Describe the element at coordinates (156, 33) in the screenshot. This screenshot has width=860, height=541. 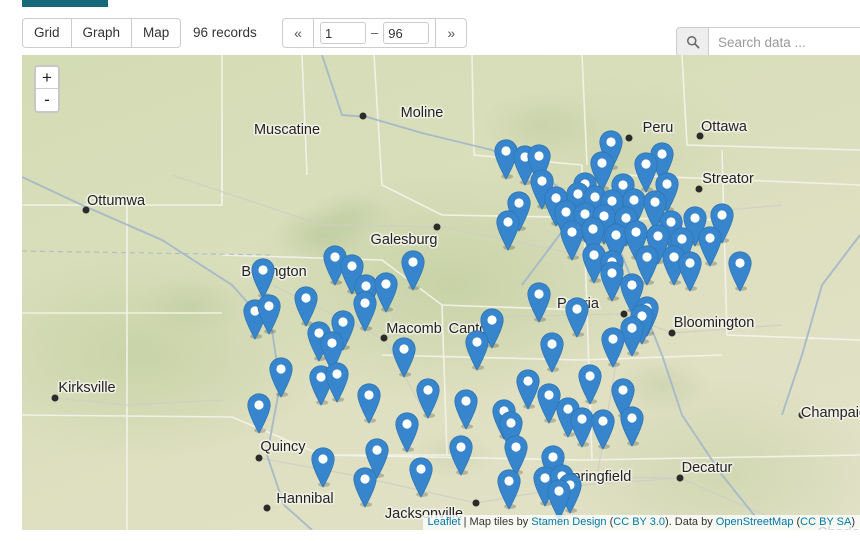
I see `view-button-map: Map` at that location.